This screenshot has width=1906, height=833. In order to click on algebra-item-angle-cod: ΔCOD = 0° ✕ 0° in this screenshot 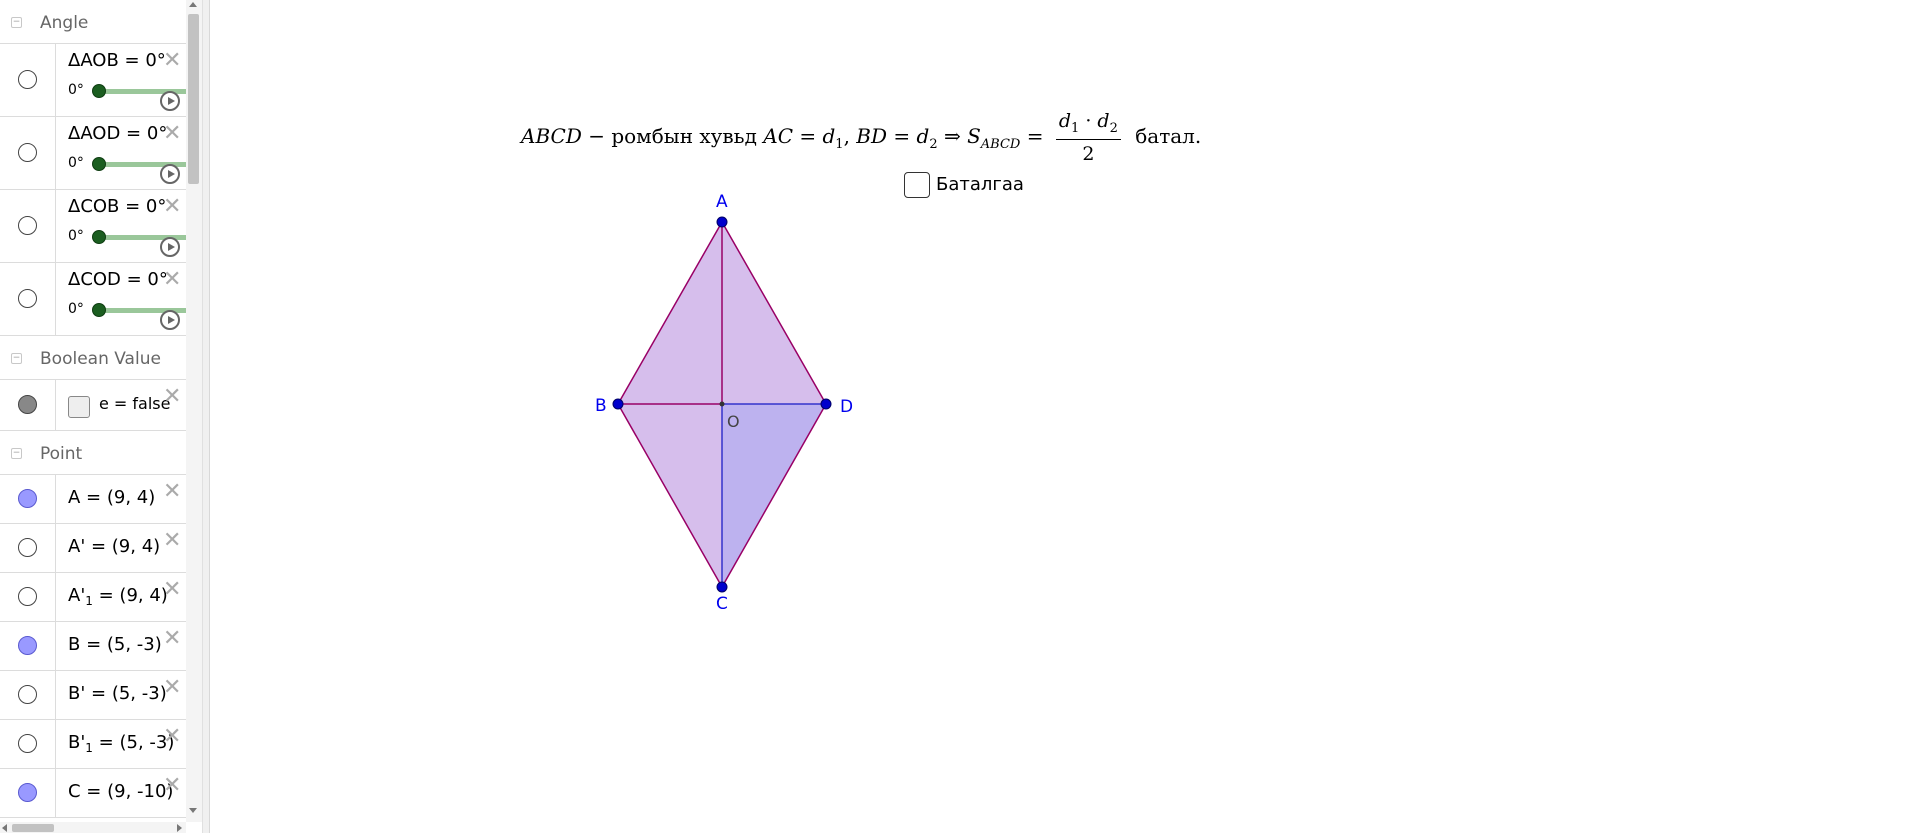, I will do `click(93, 299)`.